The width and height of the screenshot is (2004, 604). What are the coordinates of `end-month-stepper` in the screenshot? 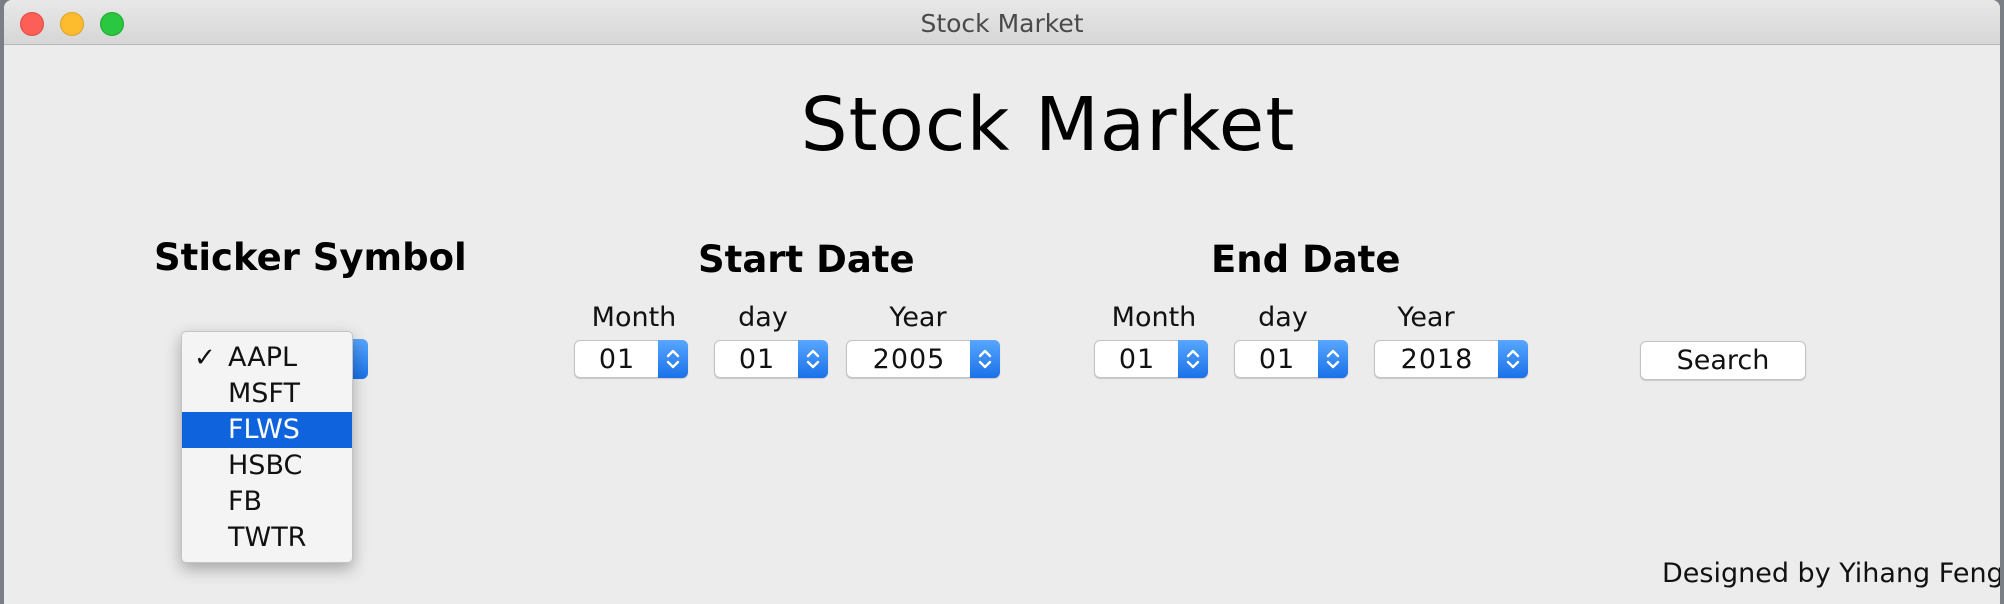 It's located at (1193, 359).